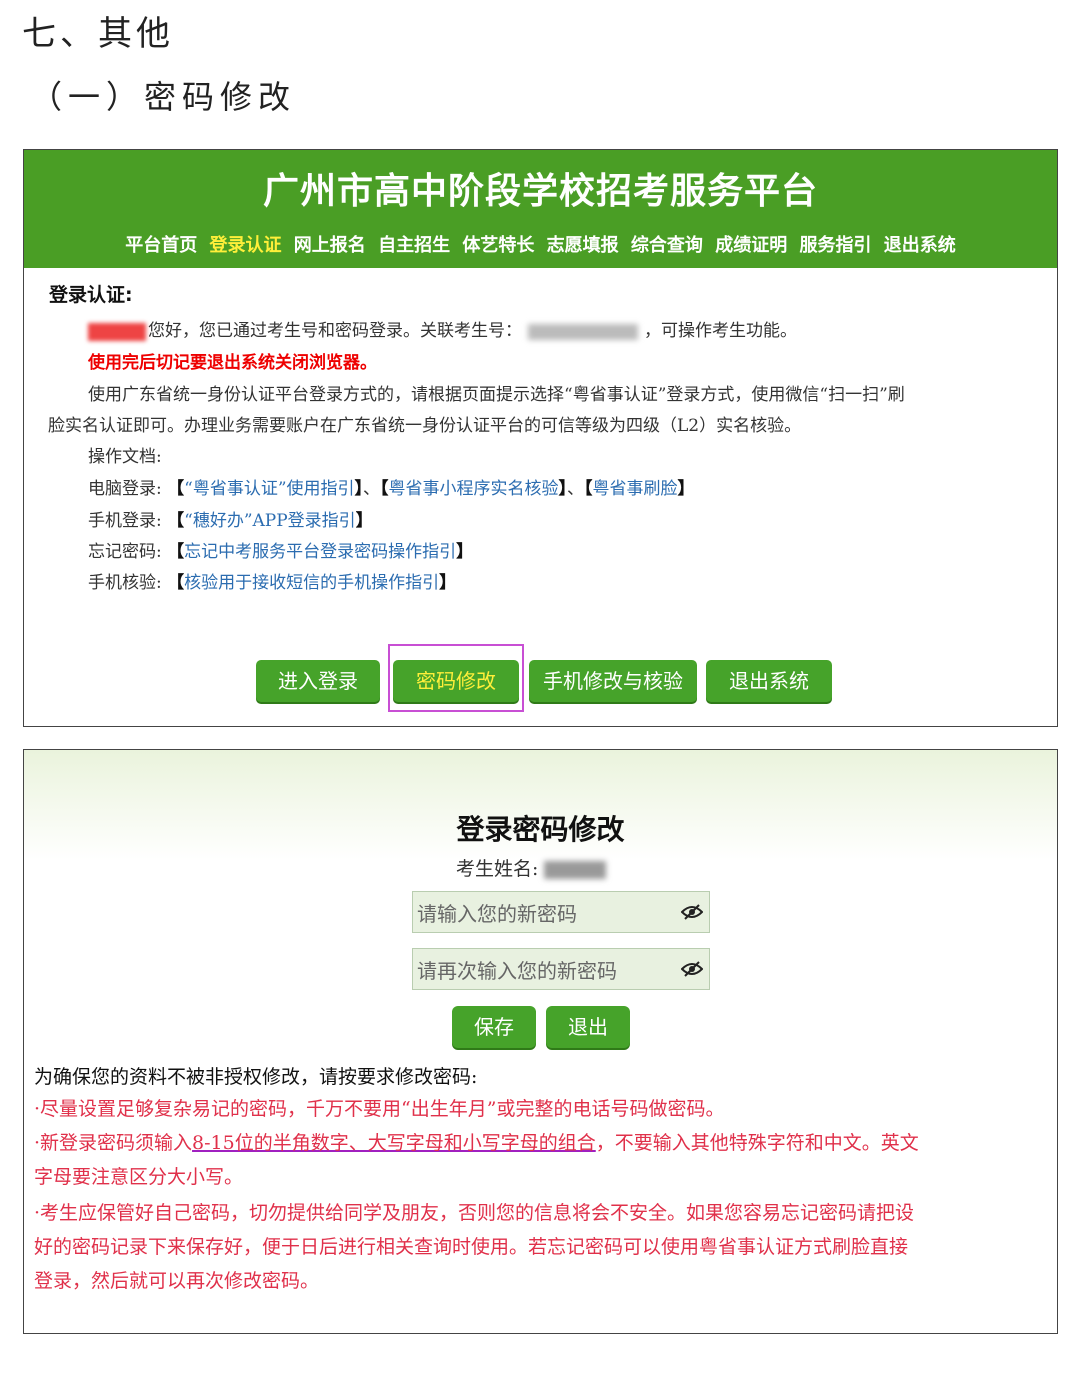 This screenshot has width=1080, height=1390. What do you see at coordinates (161, 245) in the screenshot?
I see `nav-home: 平台首页` at bounding box center [161, 245].